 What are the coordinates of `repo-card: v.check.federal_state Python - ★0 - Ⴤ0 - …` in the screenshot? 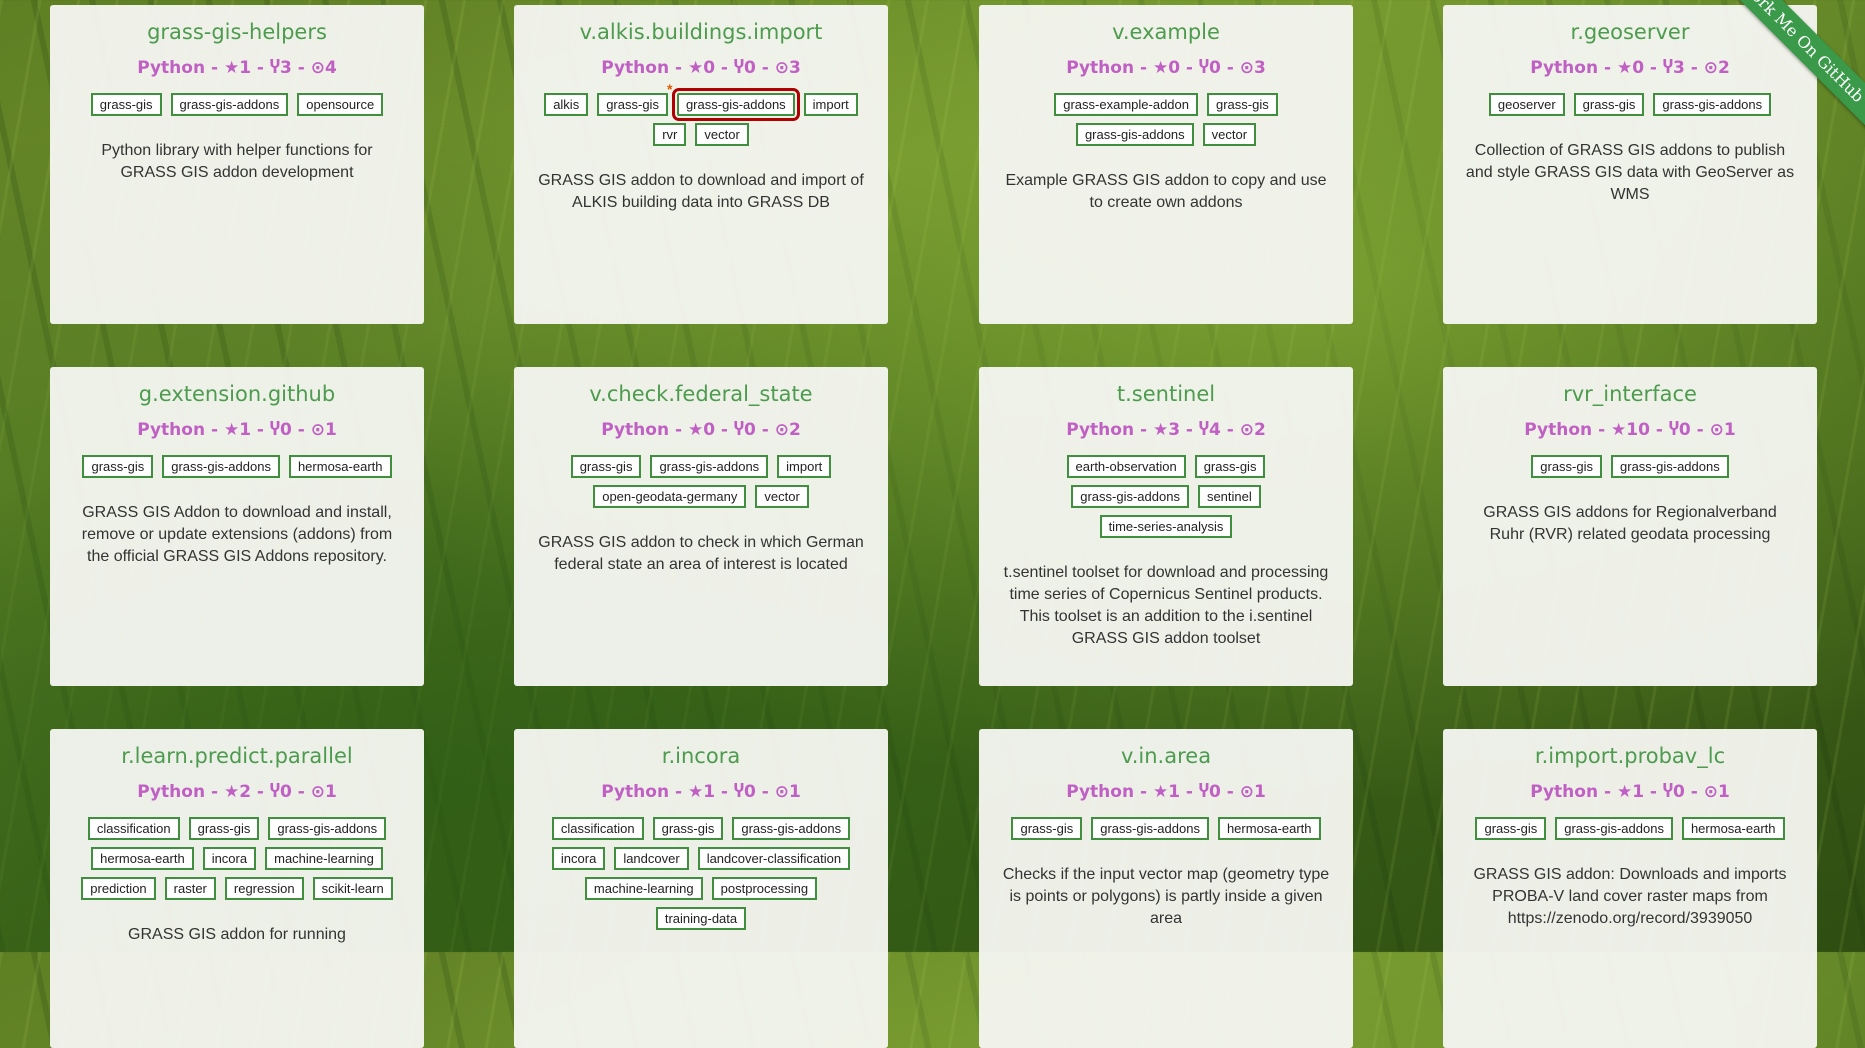 It's located at (701, 526).